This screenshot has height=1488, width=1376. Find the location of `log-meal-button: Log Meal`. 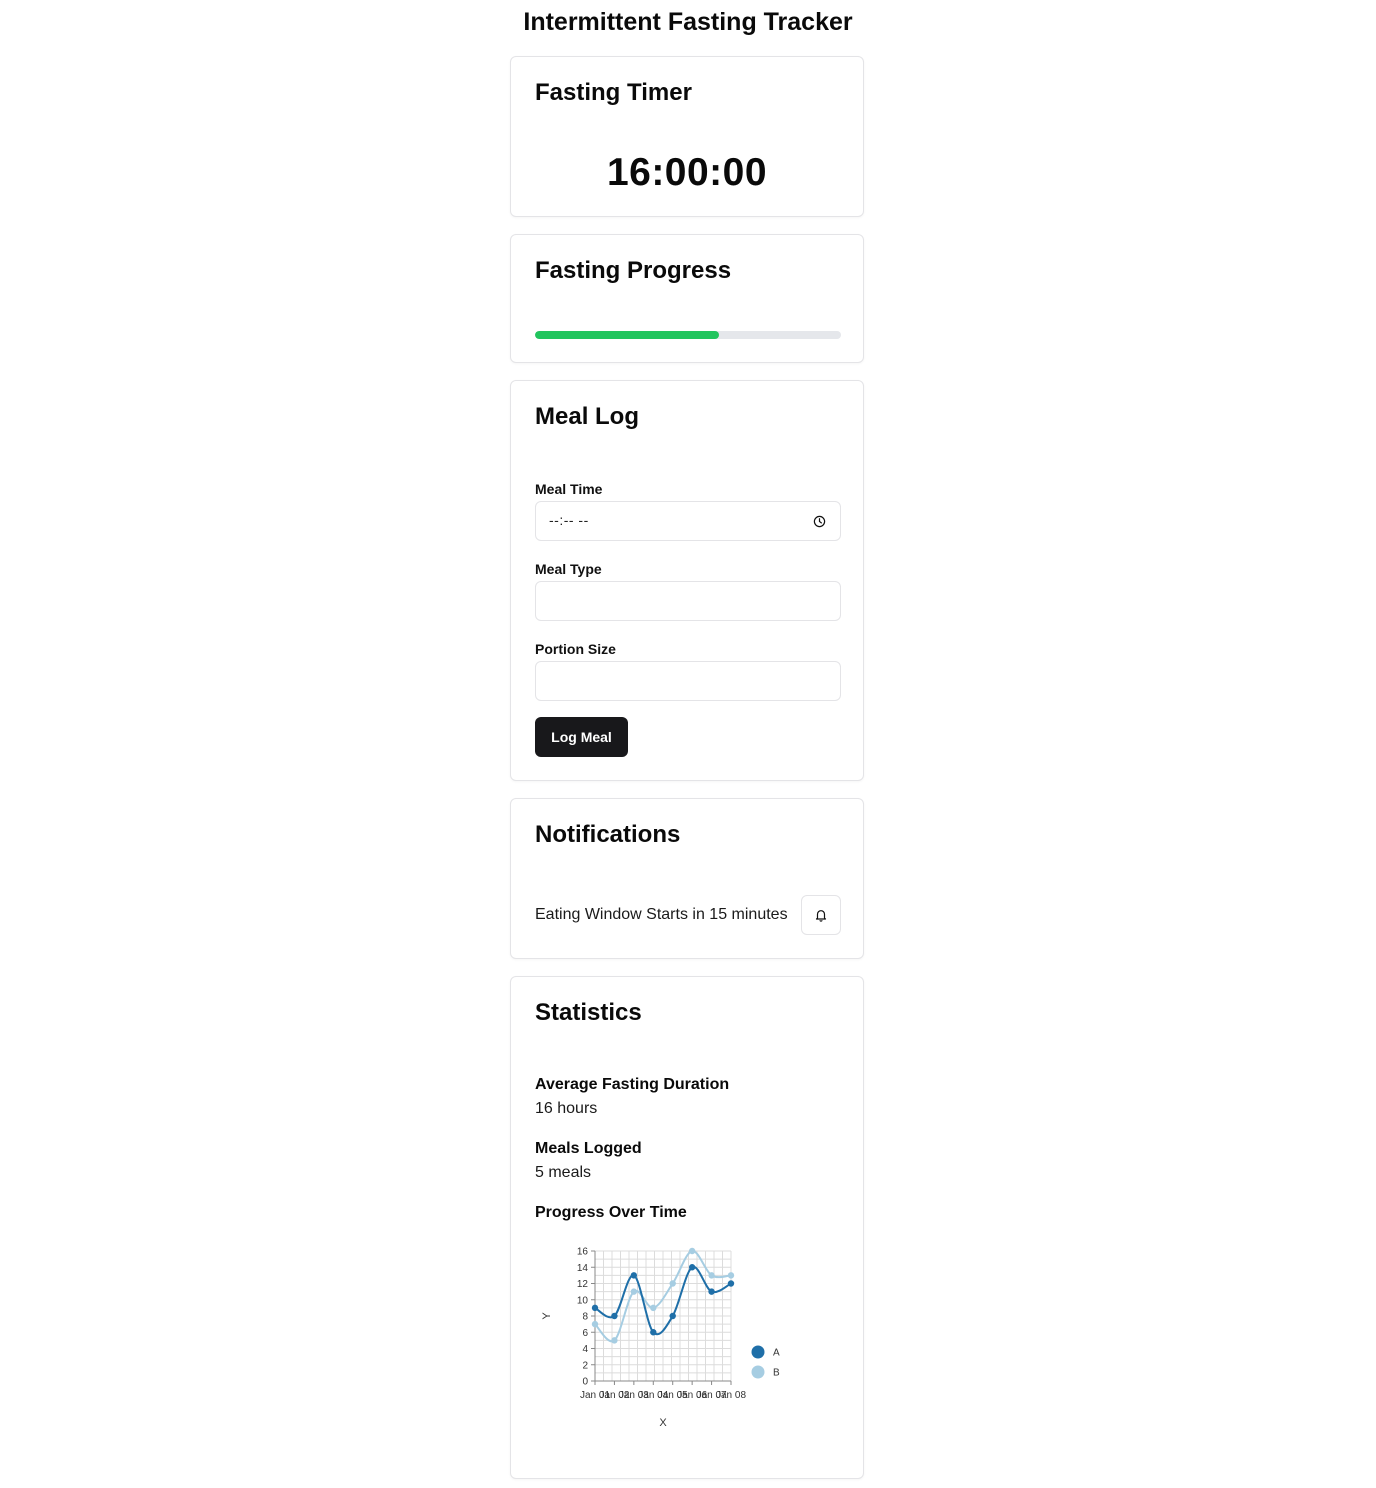

log-meal-button: Log Meal is located at coordinates (581, 737).